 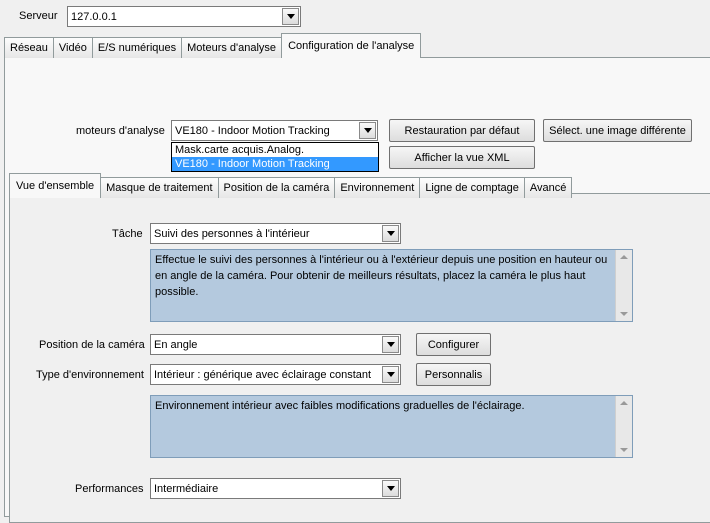 I want to click on select-image-button: Sélect. une image différente, so click(x=617, y=130).